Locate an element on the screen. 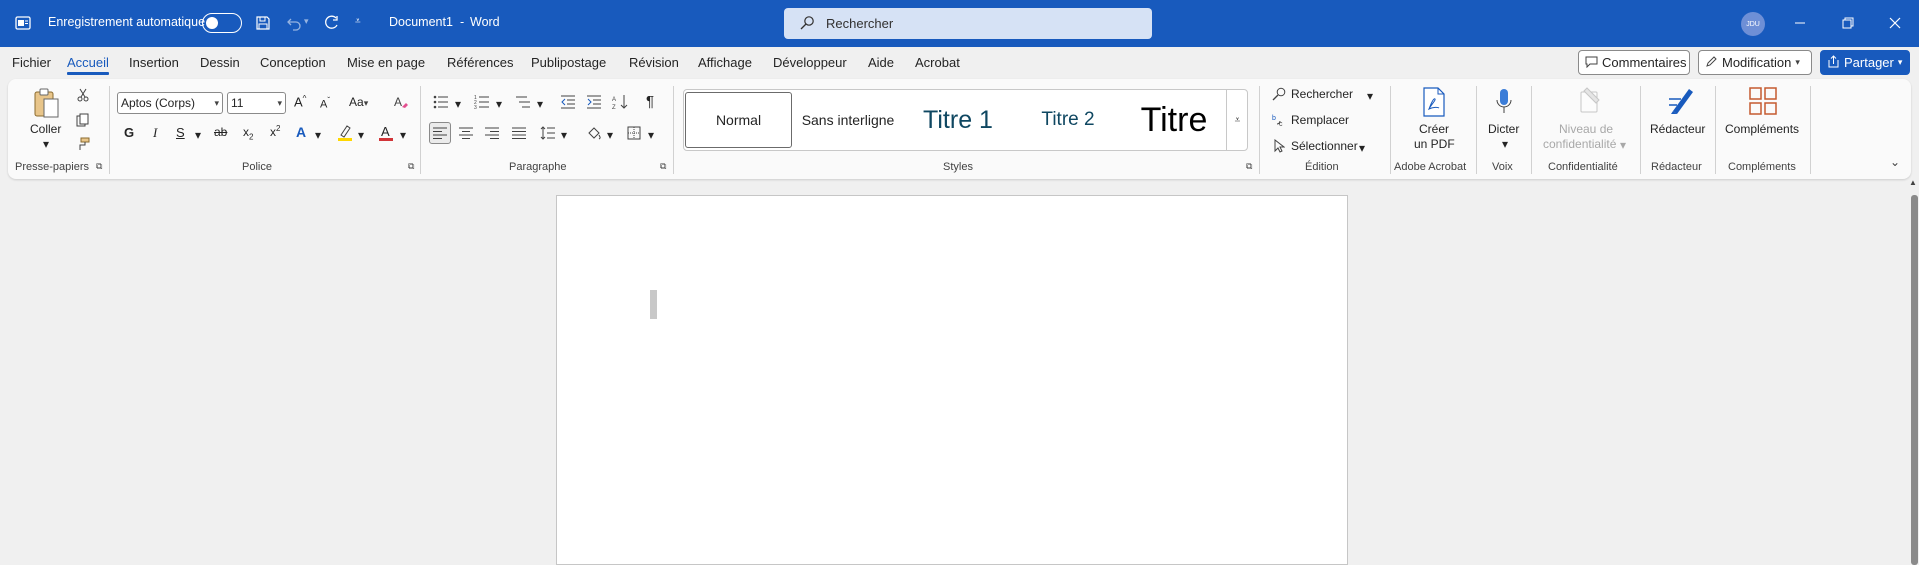 The width and height of the screenshot is (1919, 565). tab-references: Références is located at coordinates (480, 62).